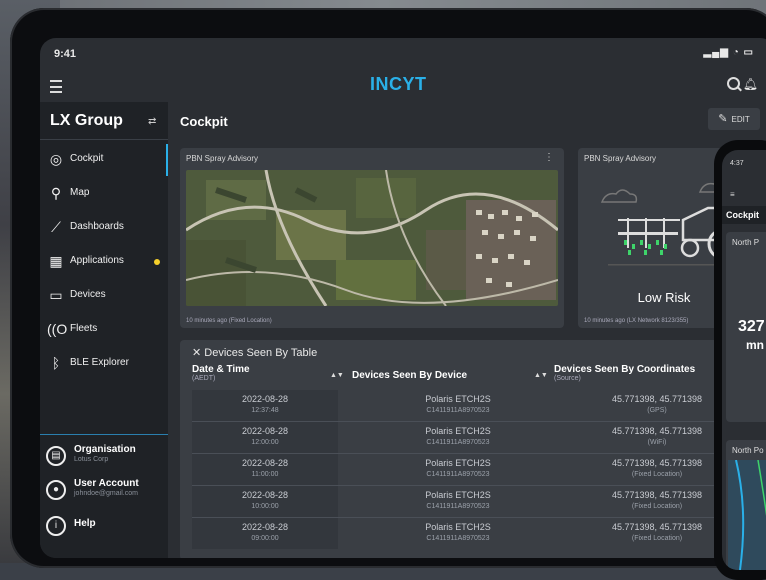 Image resolution: width=766 pixels, height=580 pixels. Describe the element at coordinates (56, 526) in the screenshot. I see `help-icon: i` at that location.